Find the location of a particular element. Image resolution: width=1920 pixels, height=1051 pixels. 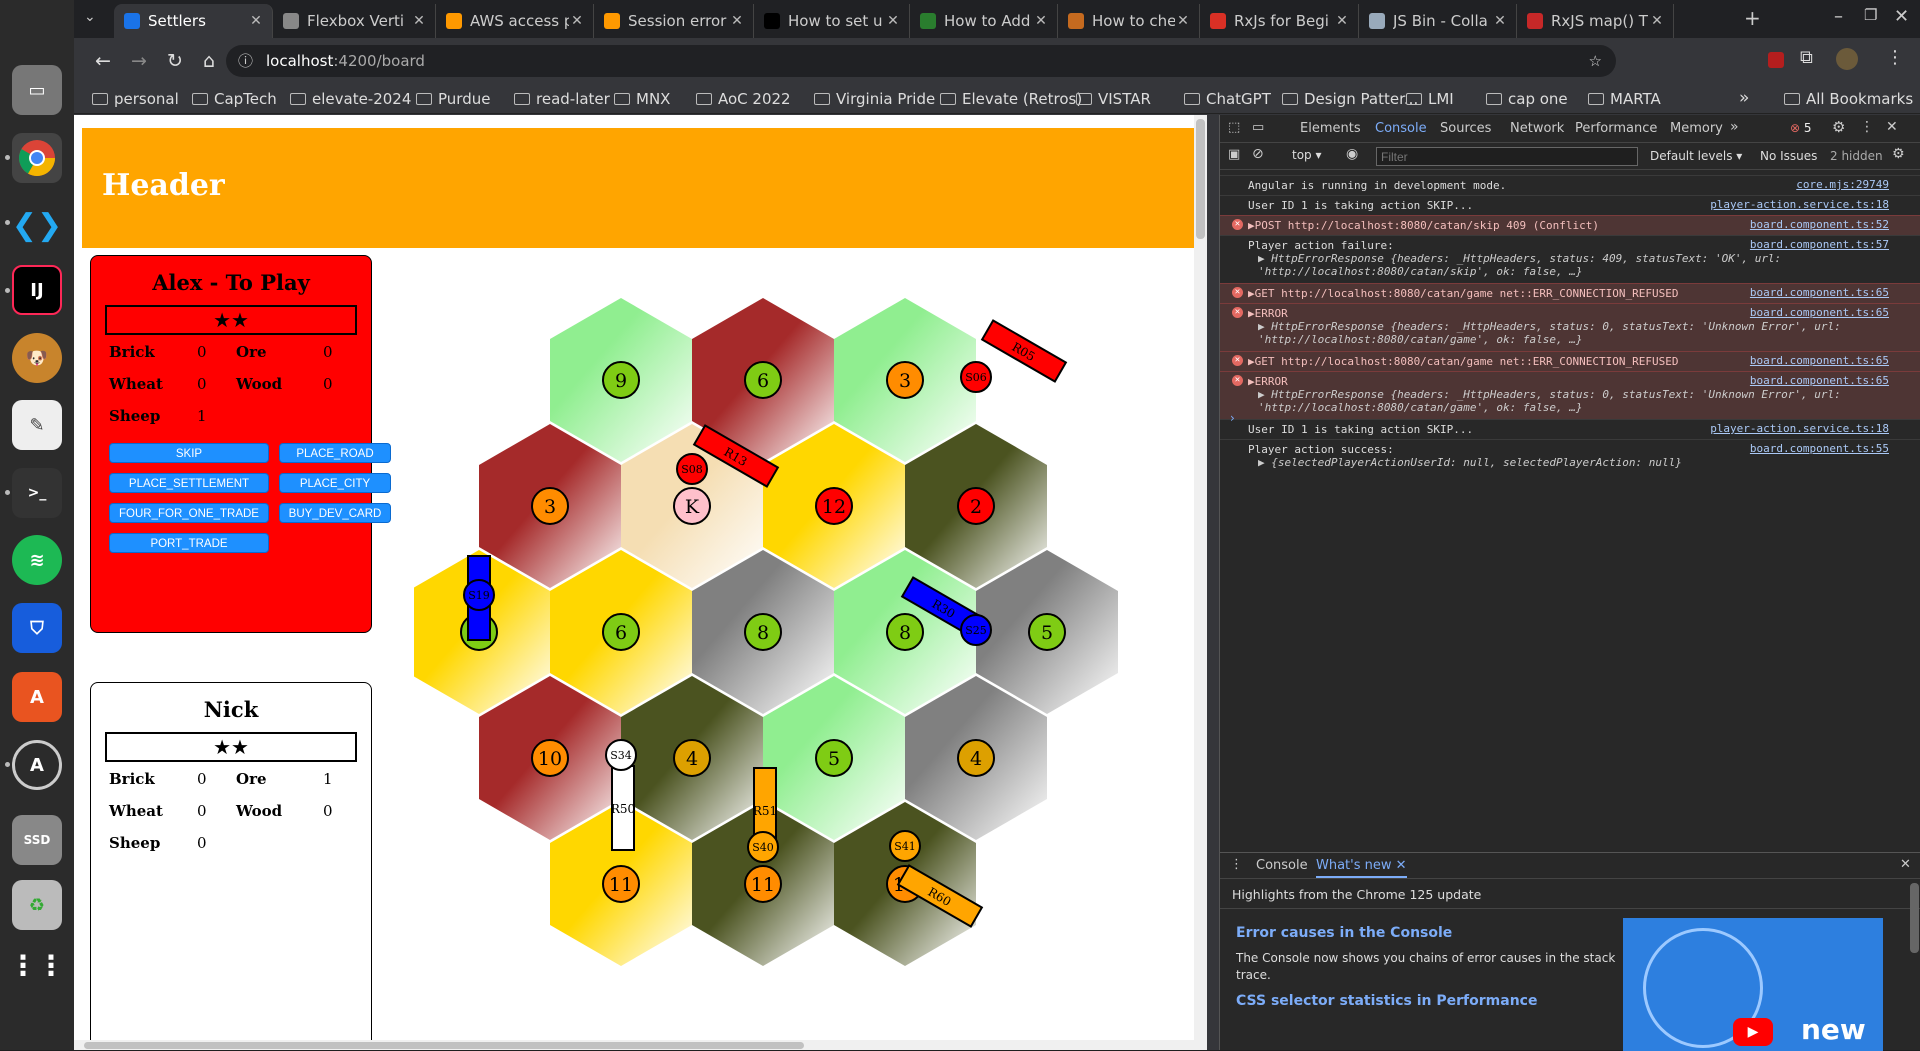

bitwarden-icon: ⛉ is located at coordinates (37, 628).